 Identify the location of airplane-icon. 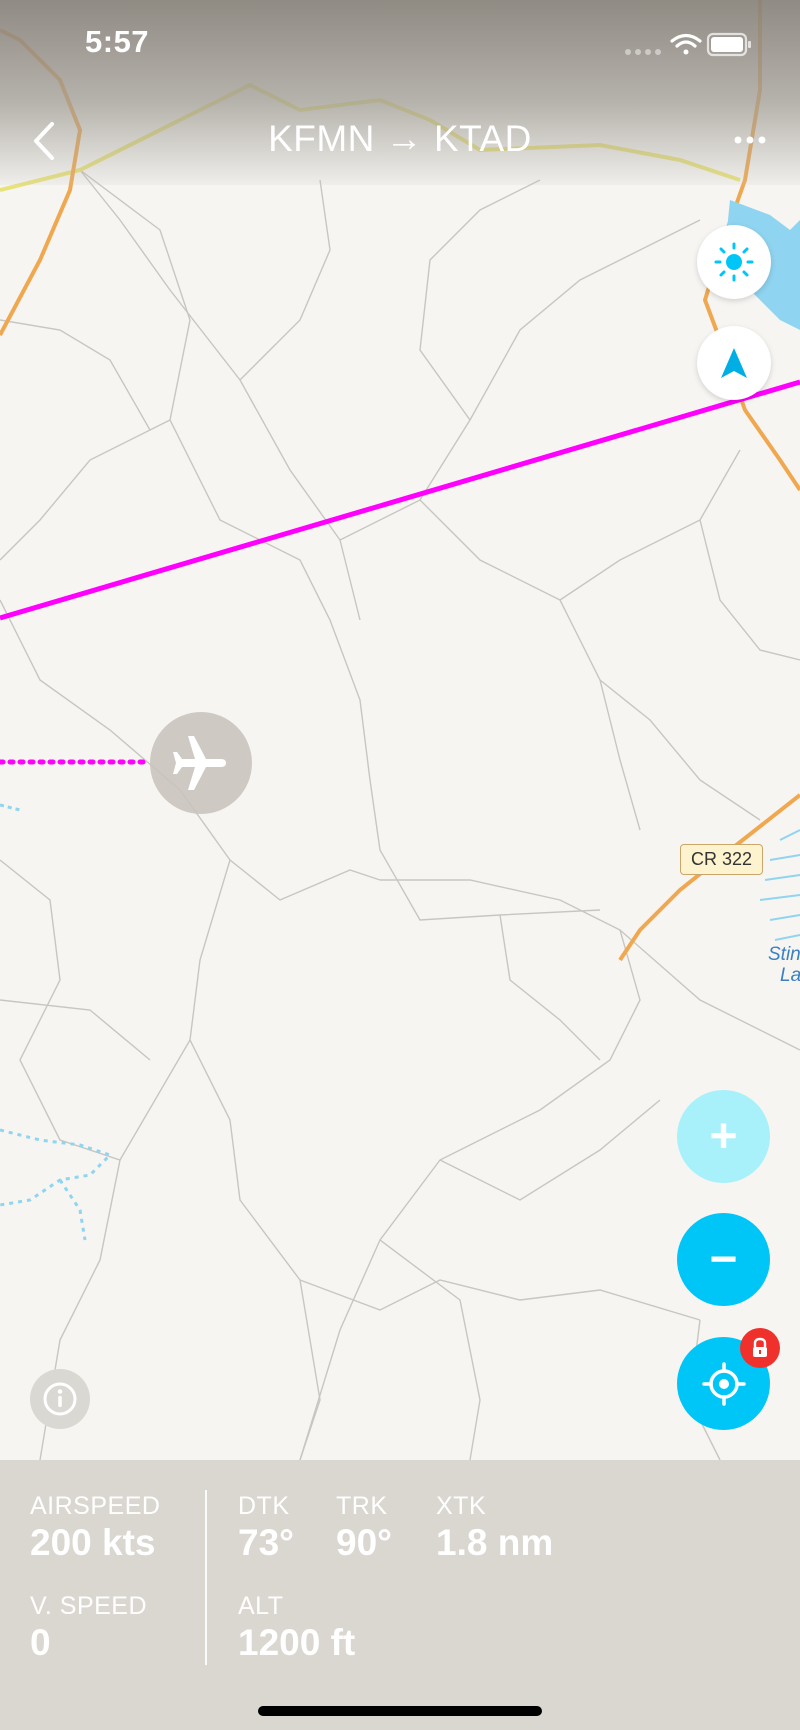
(199, 763).